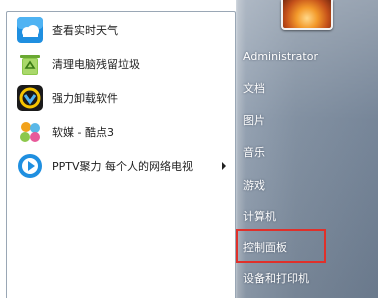  I want to click on program-item-pptv: PPTV聚力 每个人的网络电视, so click(121, 166).